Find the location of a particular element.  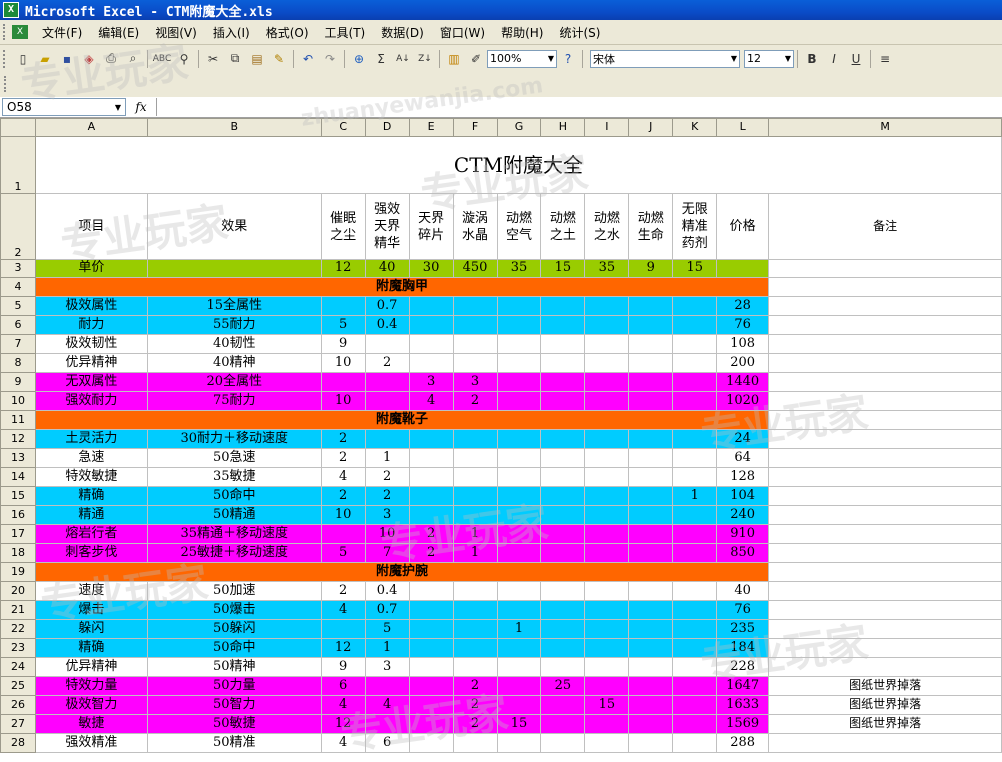

price-cell: 128 is located at coordinates (743, 477).